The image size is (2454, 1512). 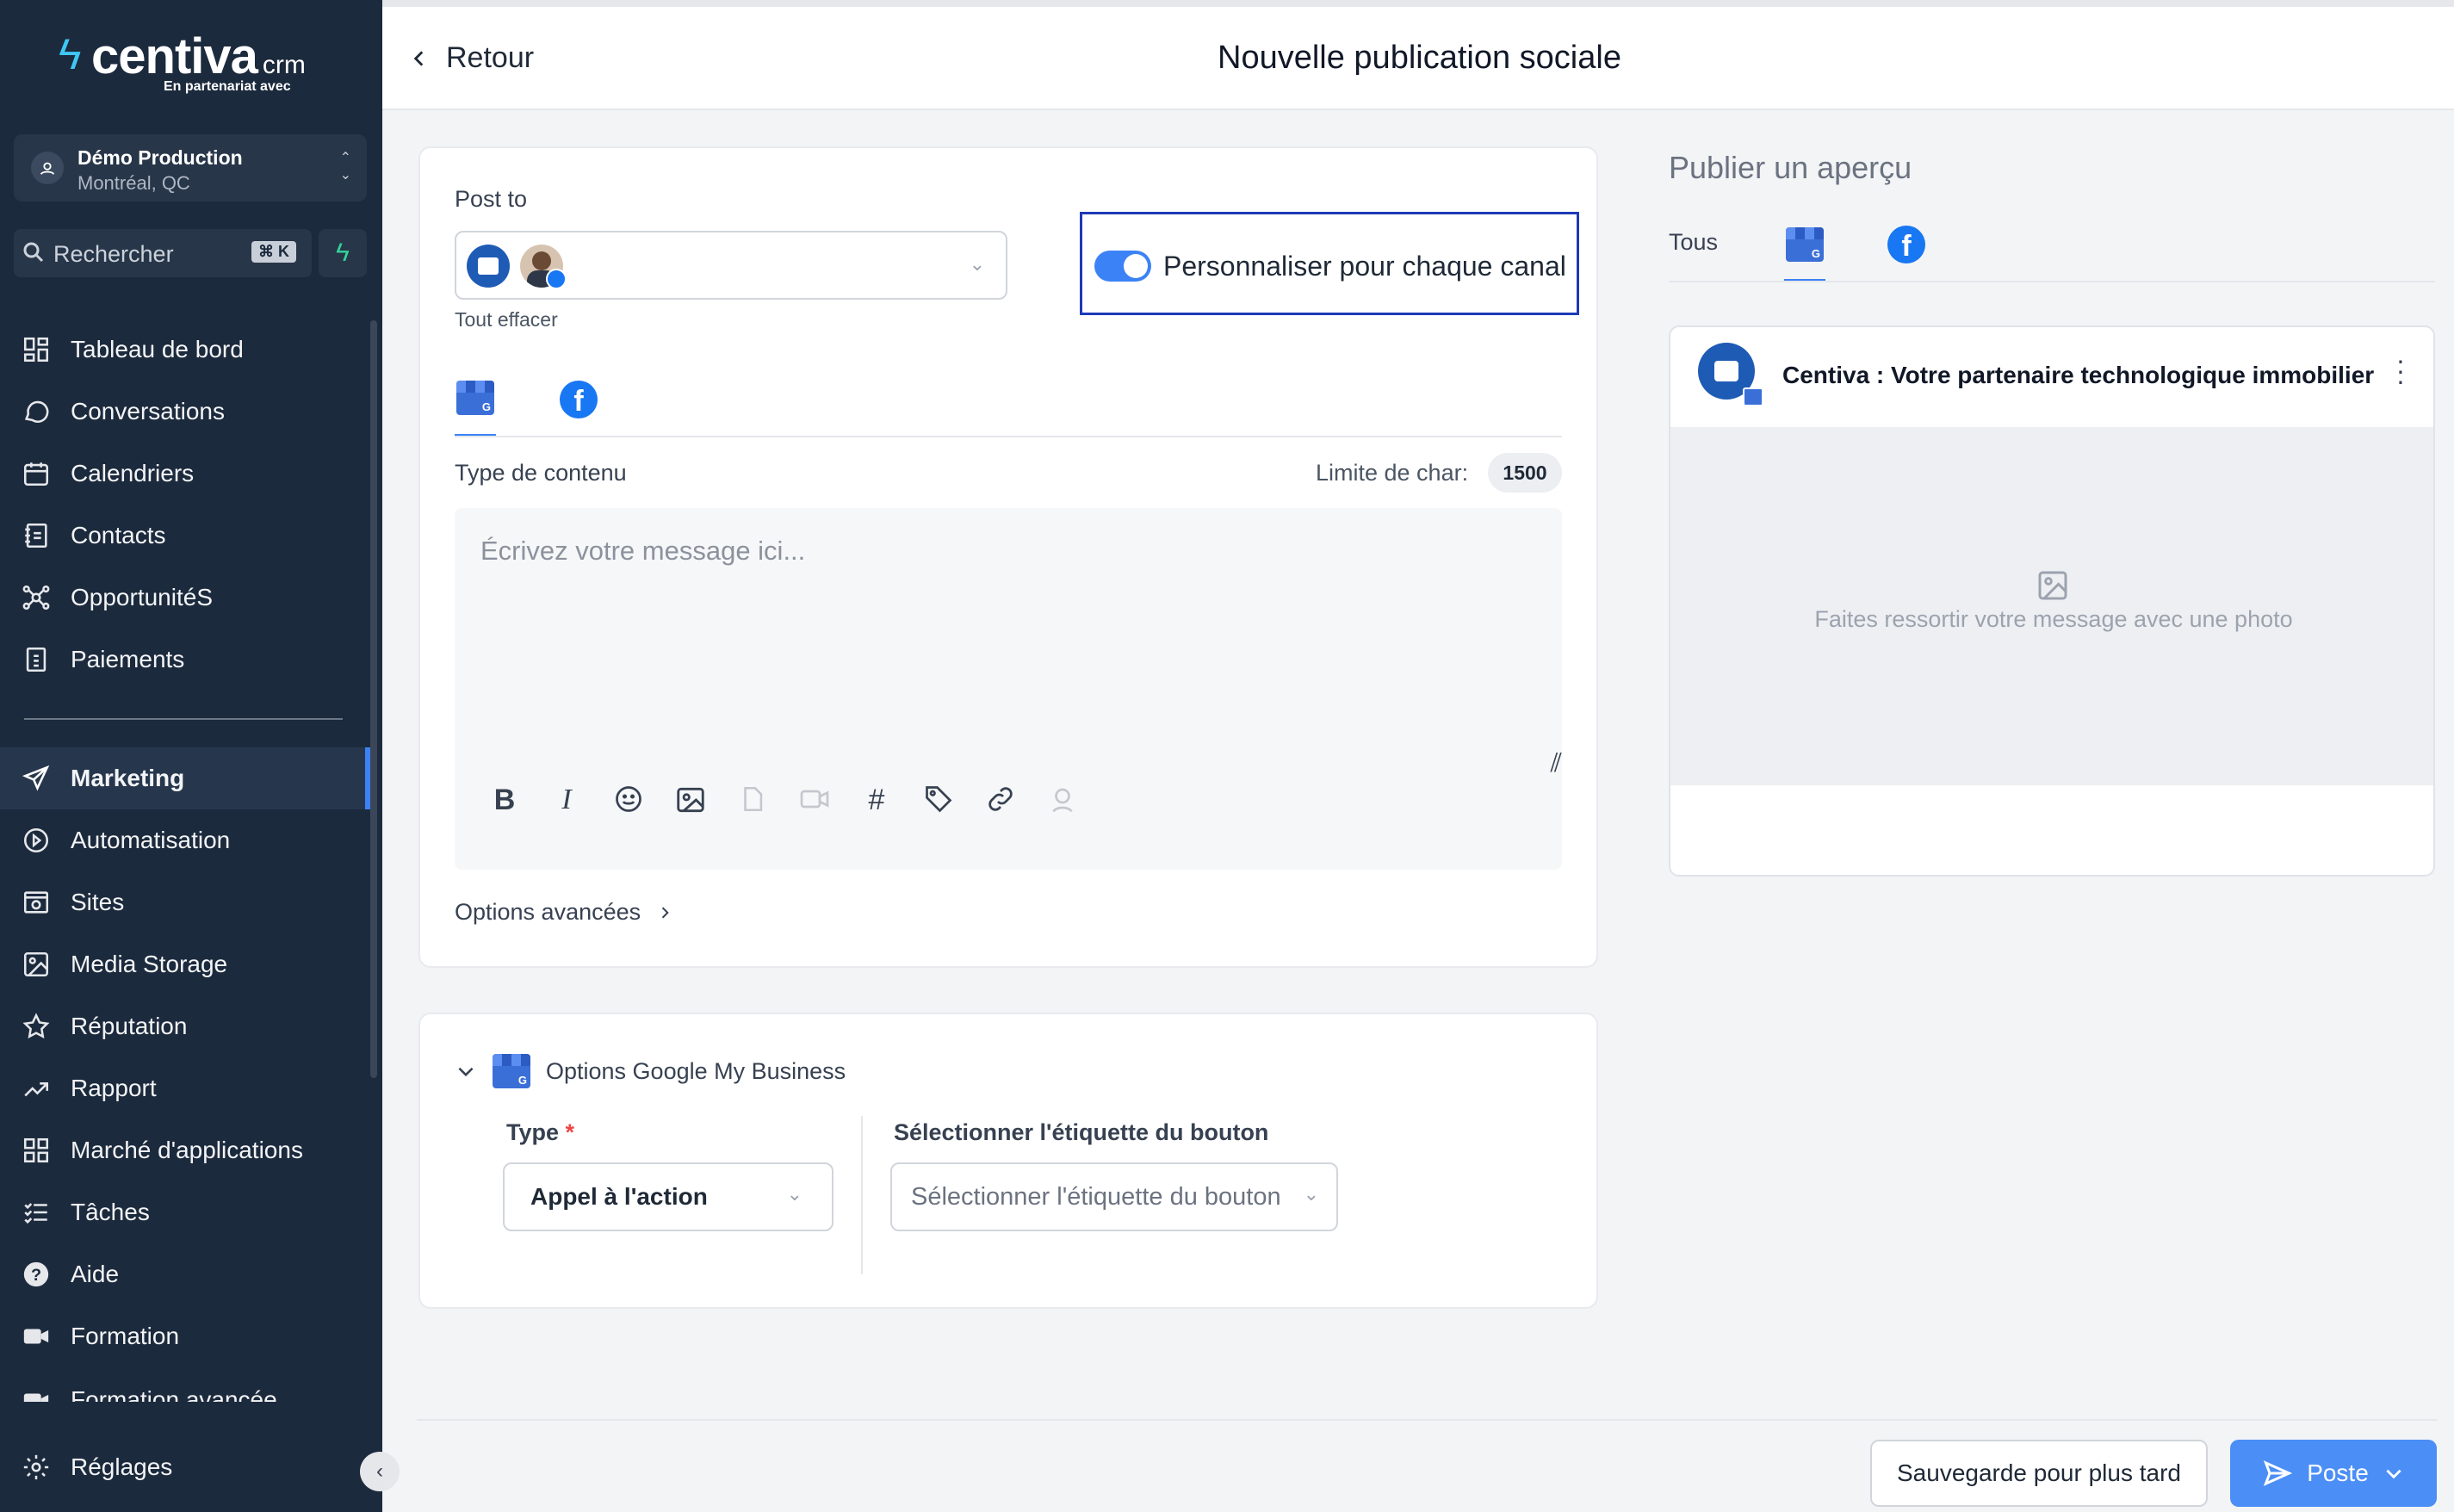 What do you see at coordinates (70, 54) in the screenshot?
I see `bolt-logo-icon: ϟ` at bounding box center [70, 54].